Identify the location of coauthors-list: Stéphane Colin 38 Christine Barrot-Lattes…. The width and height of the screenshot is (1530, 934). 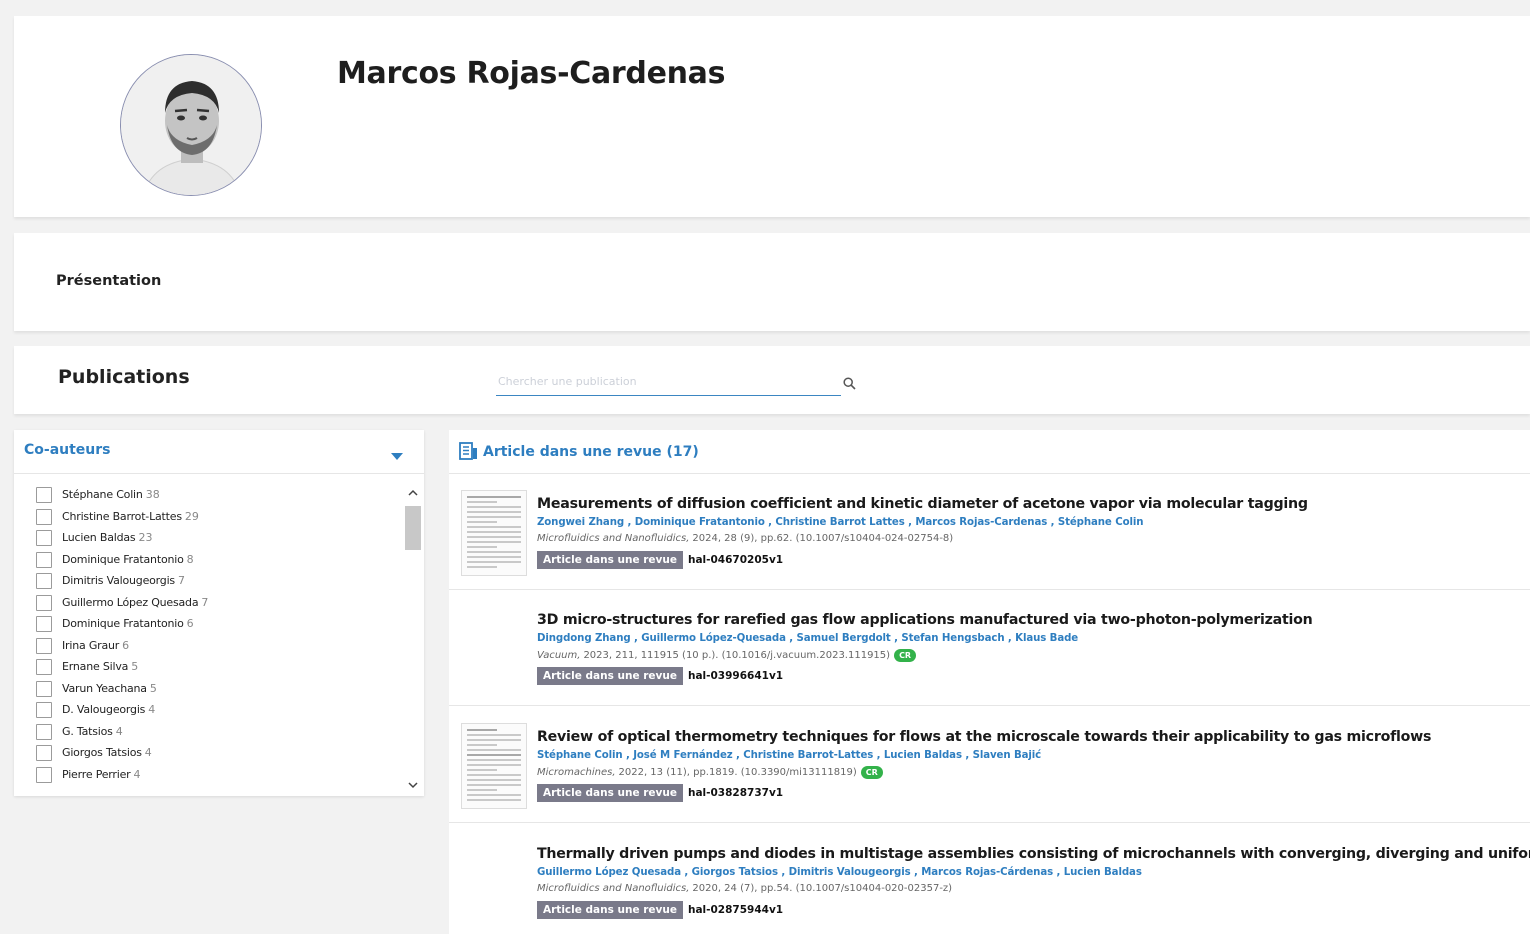
(208, 637).